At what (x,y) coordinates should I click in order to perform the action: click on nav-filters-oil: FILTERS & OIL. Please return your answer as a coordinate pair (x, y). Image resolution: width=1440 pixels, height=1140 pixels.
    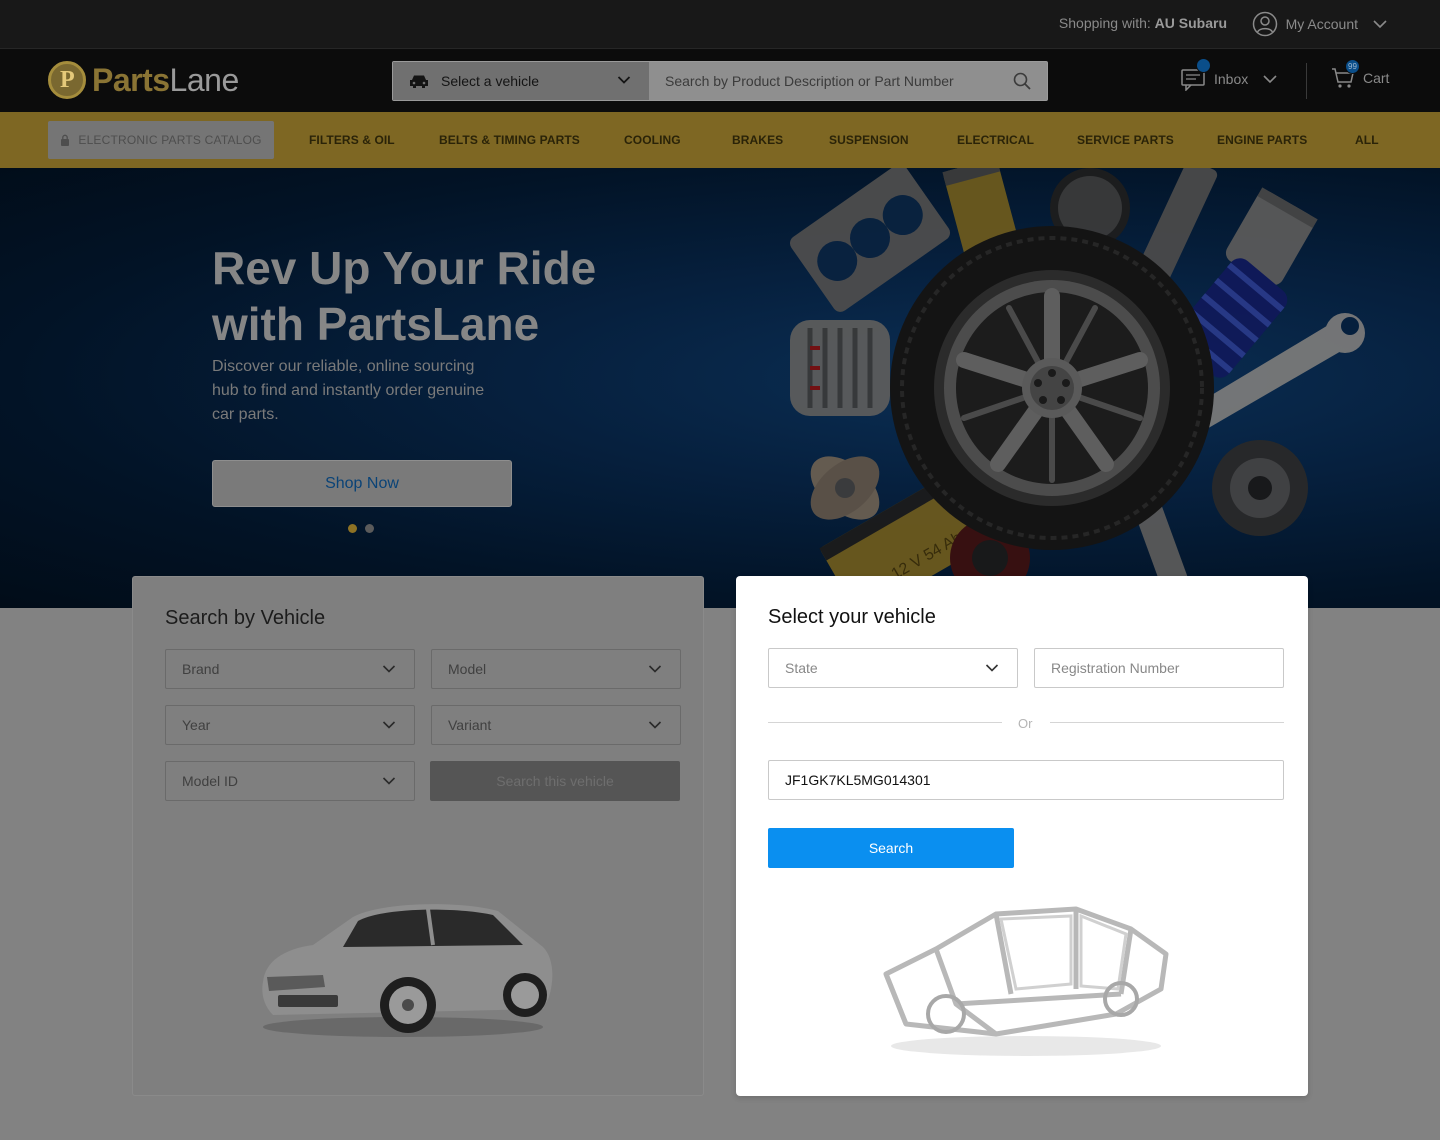
    Looking at the image, I should click on (352, 140).